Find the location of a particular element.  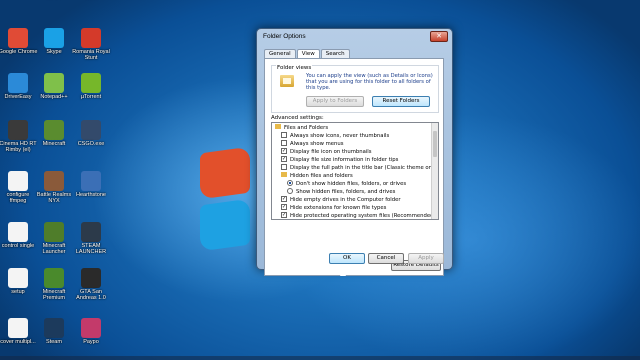

settings-checkbox: Always show icons, never thumbnails is located at coordinates (335, 135).